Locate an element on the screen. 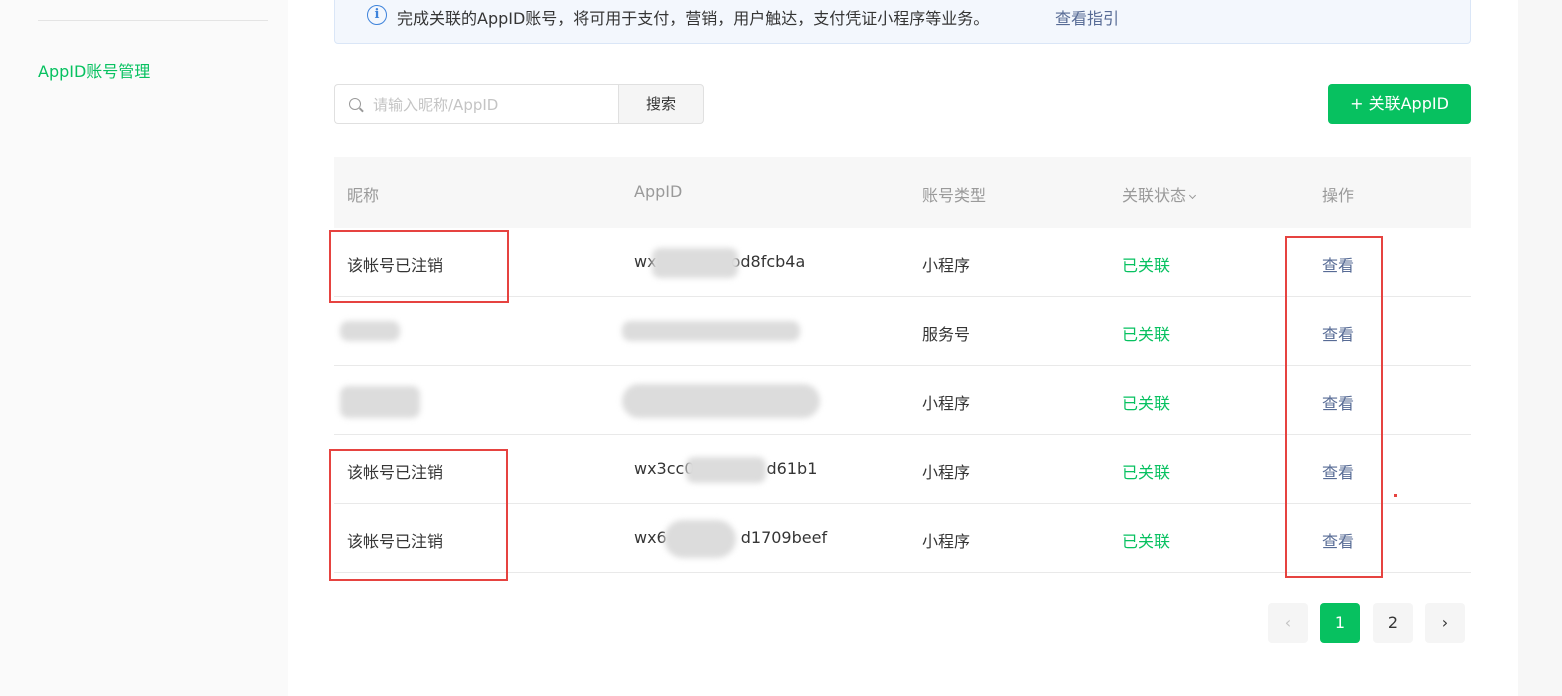 The height and width of the screenshot is (696, 1562). info-circle-icon: i is located at coordinates (377, 15).